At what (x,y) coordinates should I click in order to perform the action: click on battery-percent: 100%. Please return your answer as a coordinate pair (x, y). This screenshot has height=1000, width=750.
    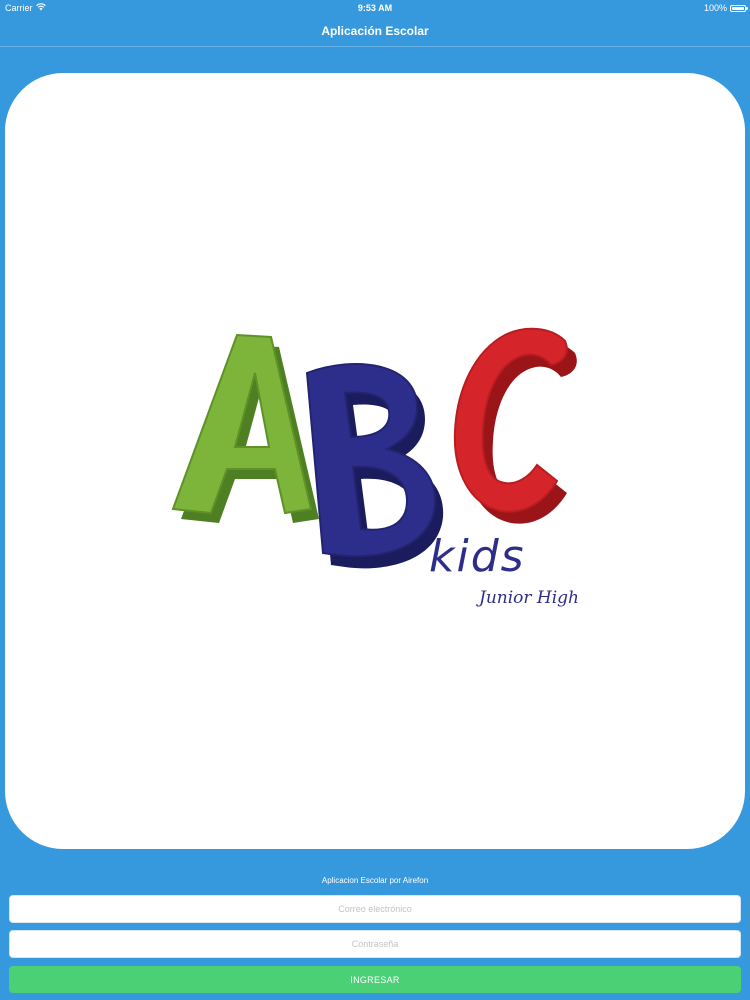
    Looking at the image, I should click on (715, 8).